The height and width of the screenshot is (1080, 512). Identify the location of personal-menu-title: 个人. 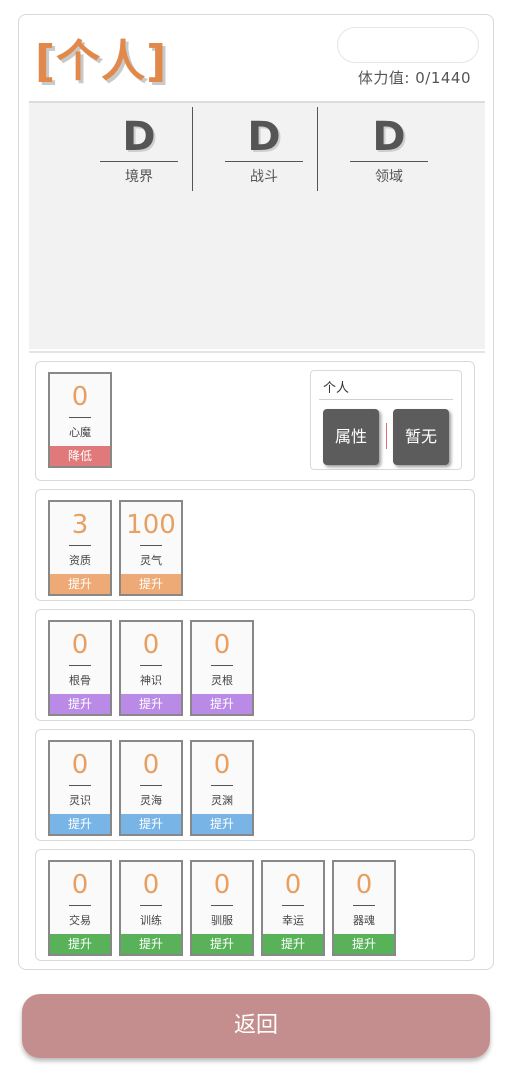
(336, 388).